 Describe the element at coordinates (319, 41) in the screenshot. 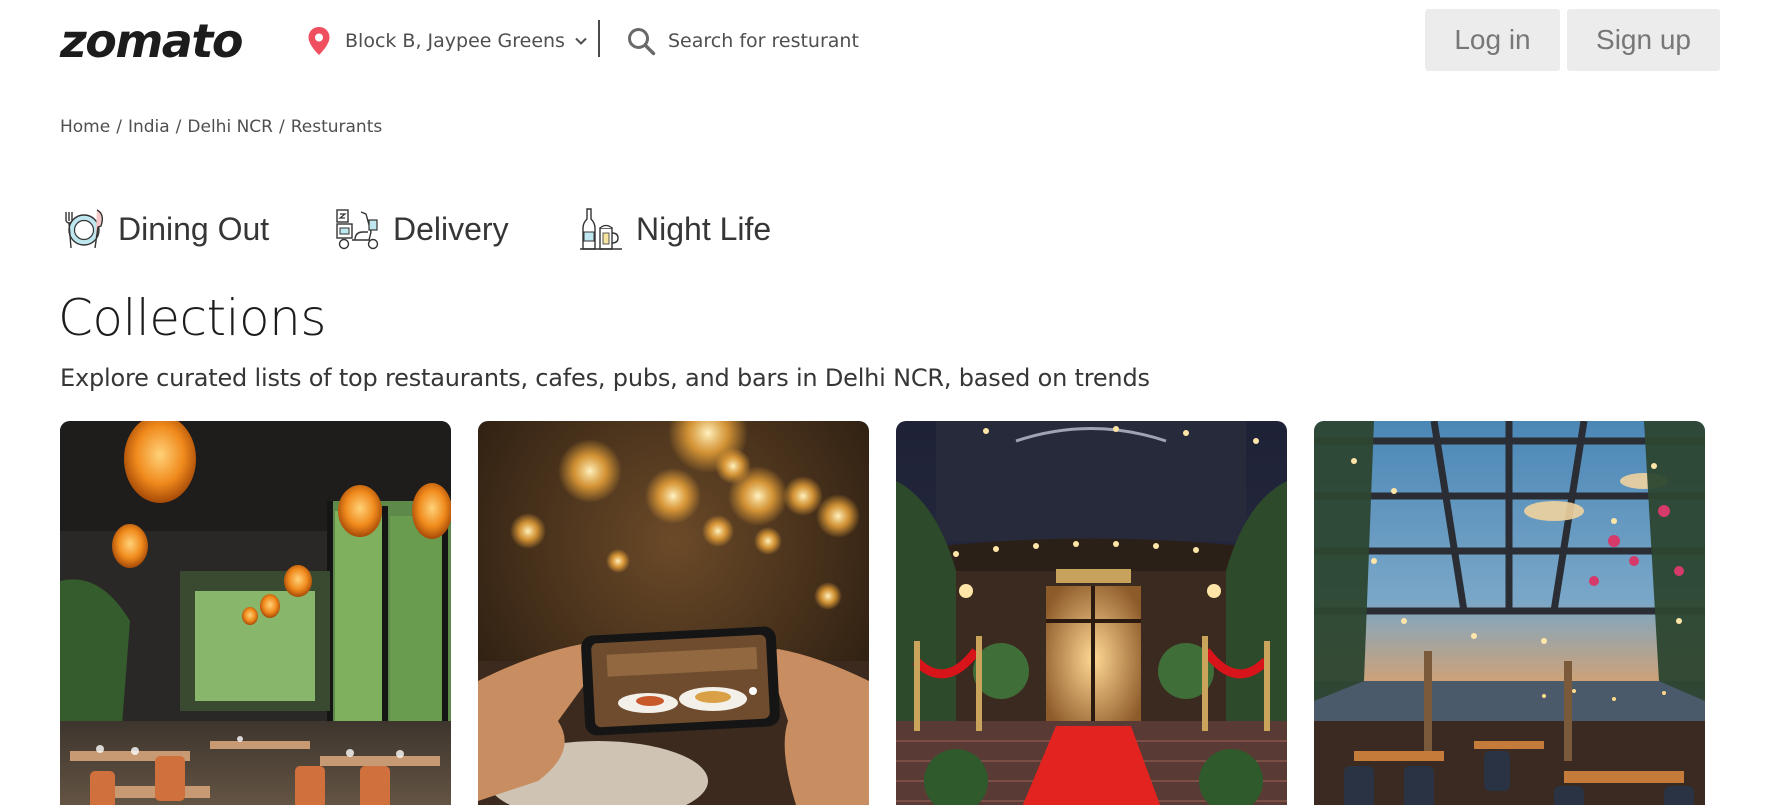

I see `location-pin-icon` at that location.